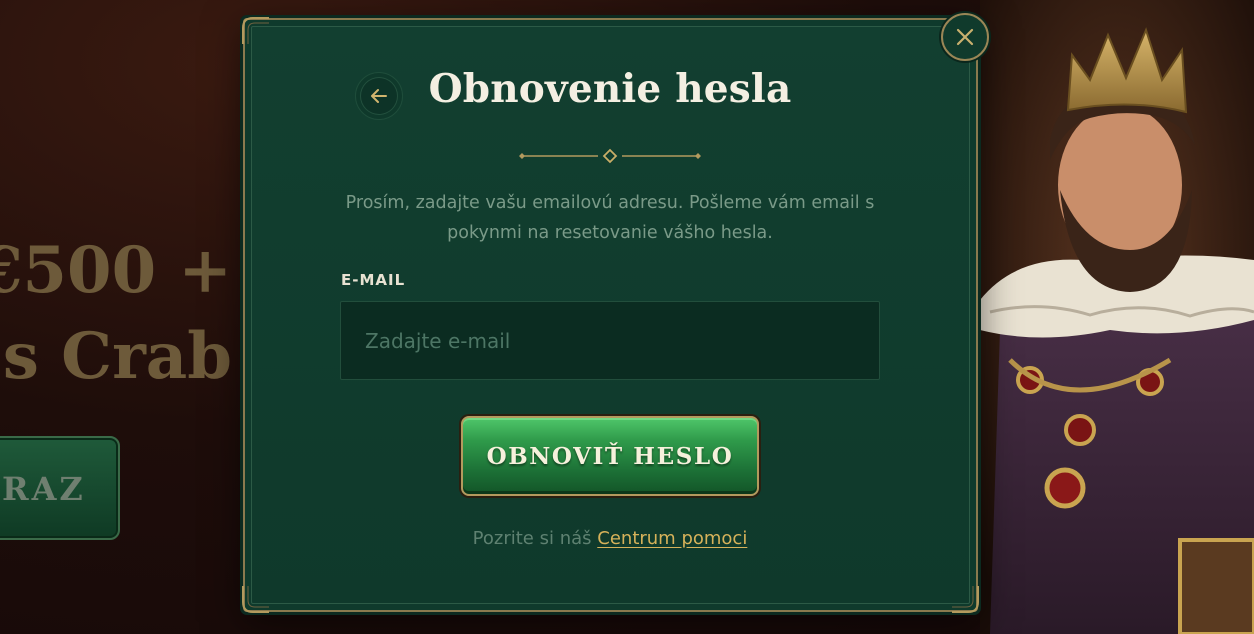  What do you see at coordinates (610, 340) in the screenshot?
I see `email-input` at bounding box center [610, 340].